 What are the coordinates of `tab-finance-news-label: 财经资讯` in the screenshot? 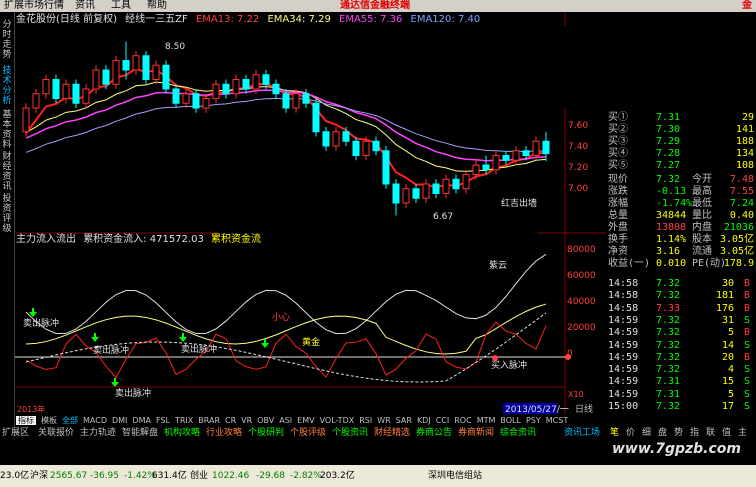 It's located at (7, 172).